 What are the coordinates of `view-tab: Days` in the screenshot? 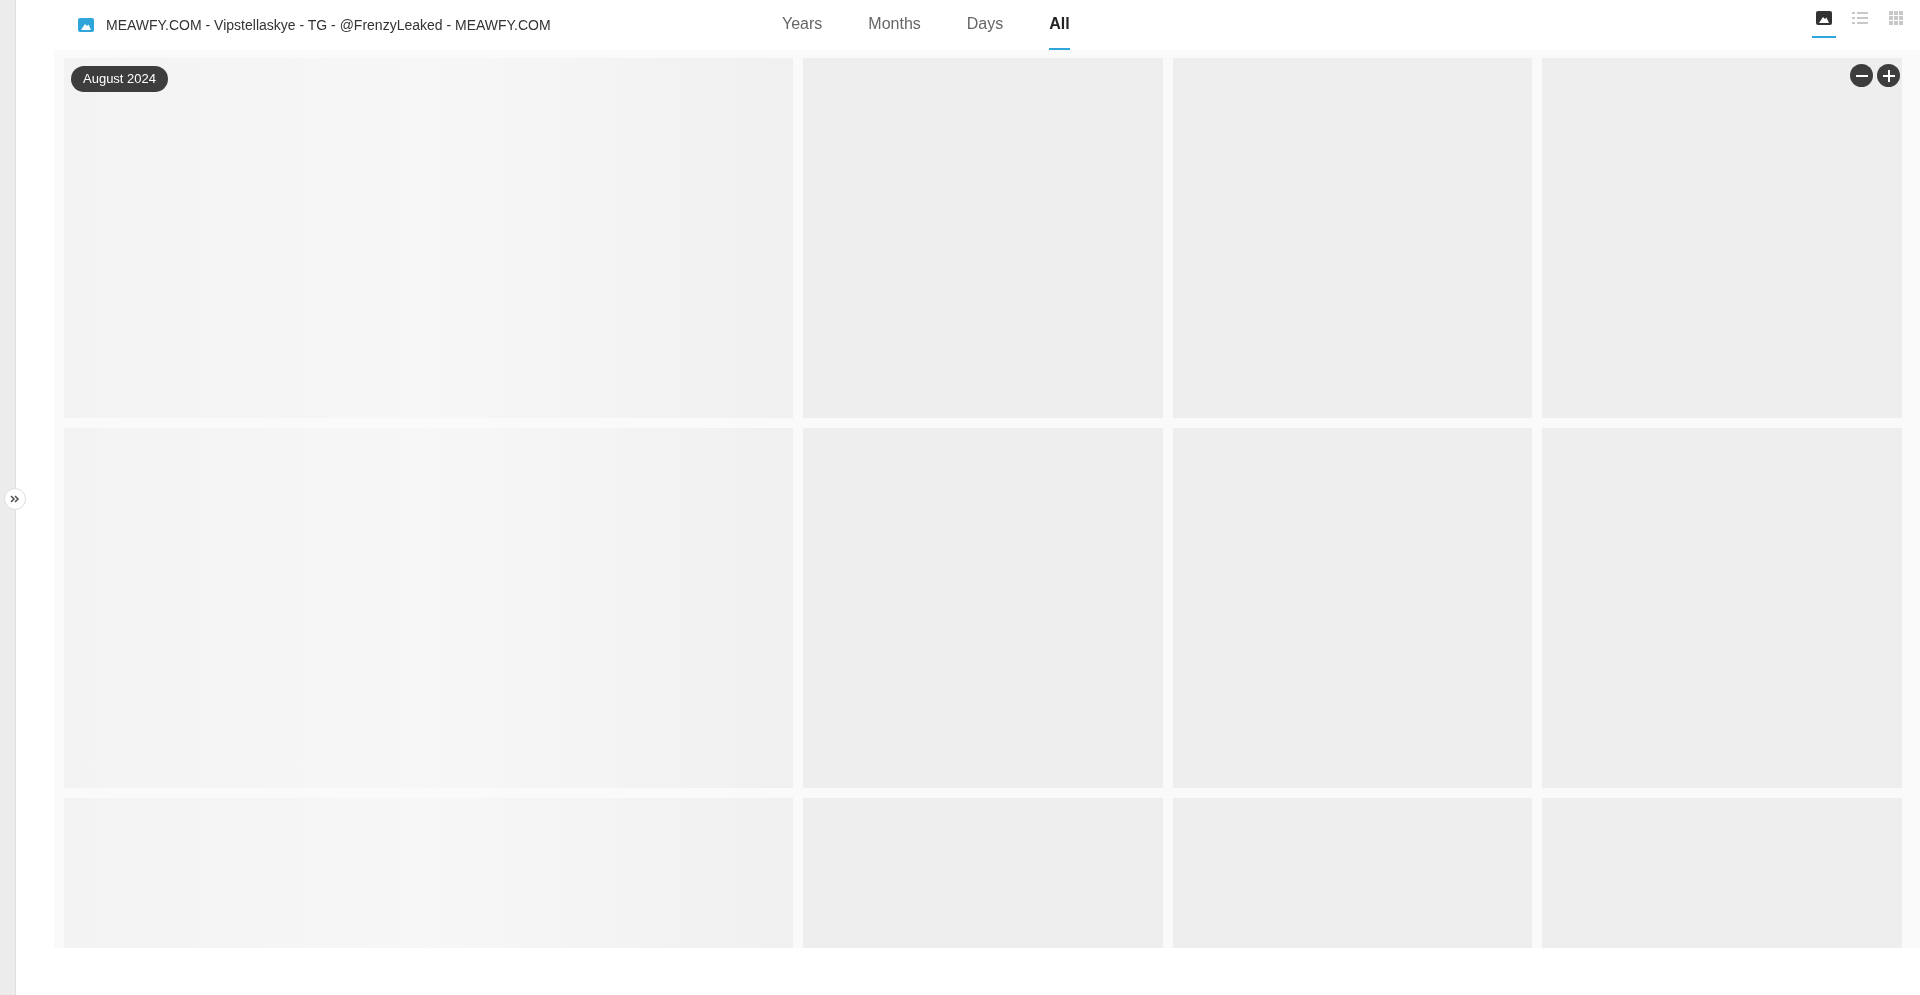 It's located at (985, 25).